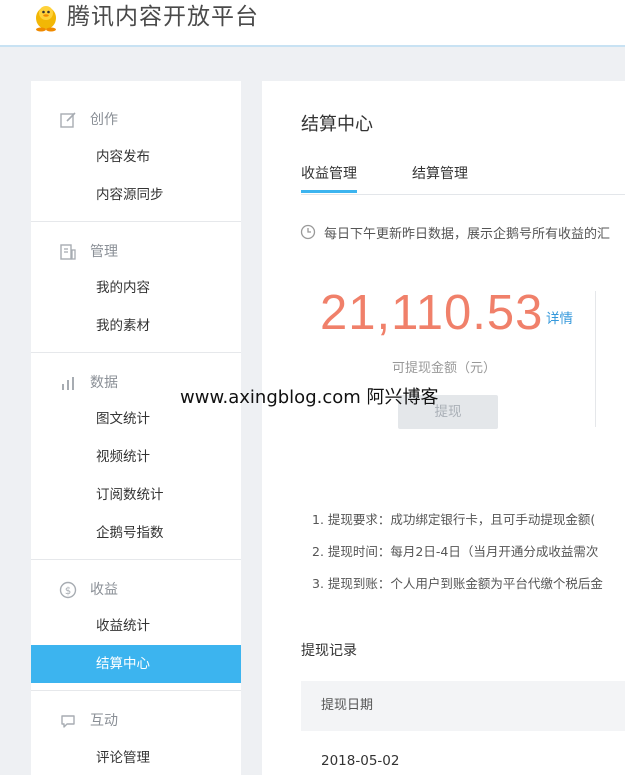 The height and width of the screenshot is (775, 625). Describe the element at coordinates (467, 234) in the screenshot. I see `update-notice: 每日下午更新昨日数据，展示企鹅号所有收益的汇` at that location.